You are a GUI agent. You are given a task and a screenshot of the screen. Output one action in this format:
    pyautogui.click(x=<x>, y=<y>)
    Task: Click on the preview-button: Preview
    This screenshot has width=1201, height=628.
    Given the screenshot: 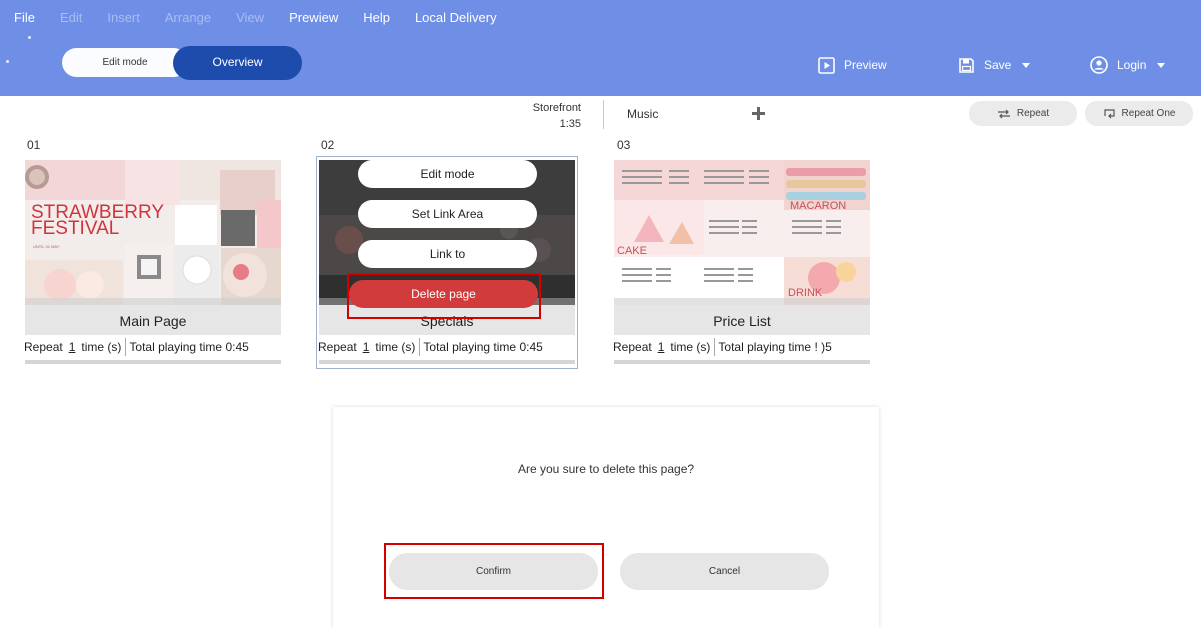 What is the action you would take?
    pyautogui.click(x=852, y=65)
    